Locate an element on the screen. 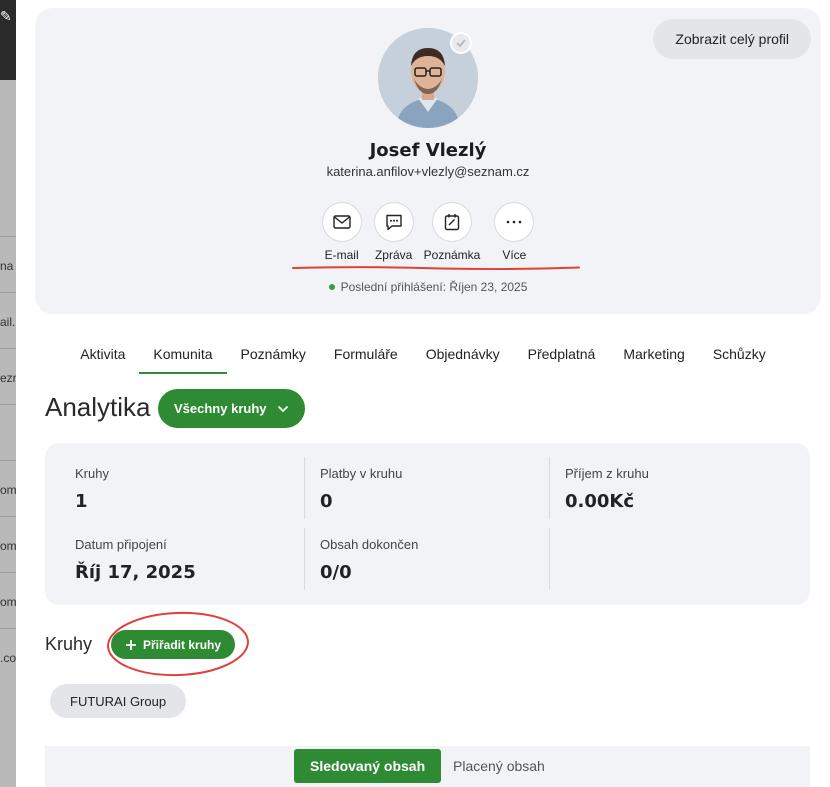 This screenshot has width=830, height=787. stat-label: Platby v kruhu is located at coordinates (361, 473).